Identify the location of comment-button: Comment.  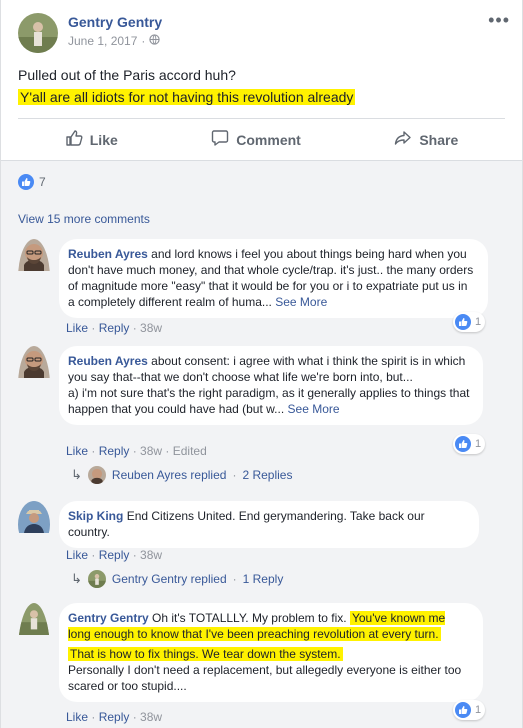
(256, 139).